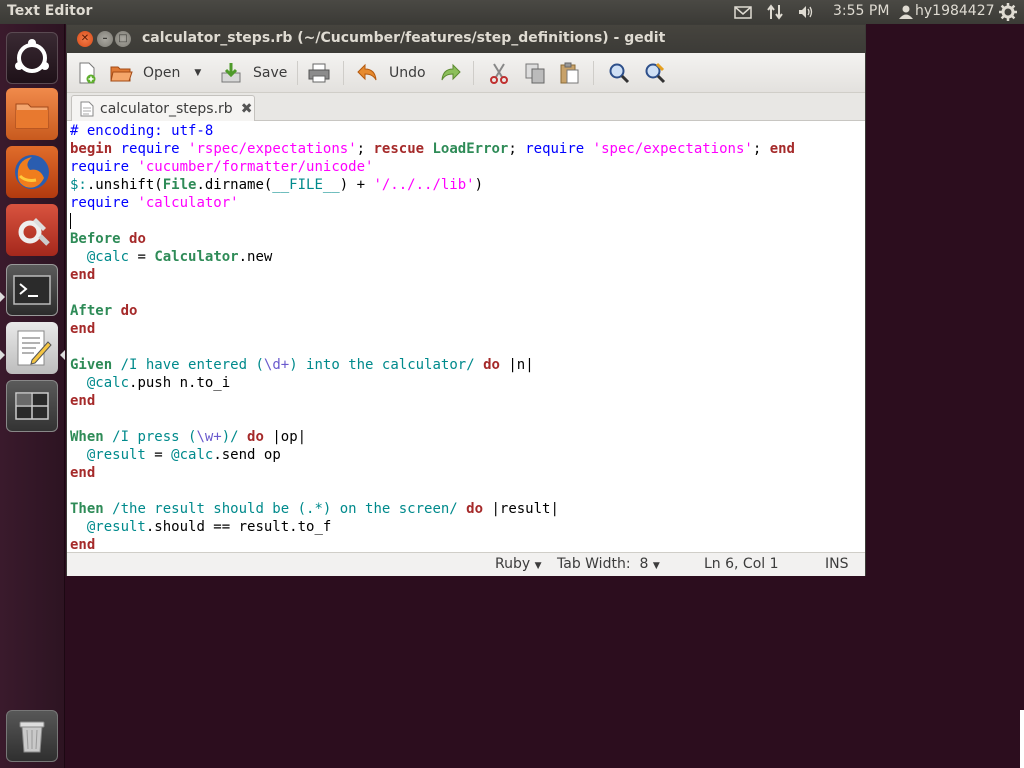 This screenshot has height=768, width=1024. Describe the element at coordinates (87, 73) in the screenshot. I see `new-document-button` at that location.